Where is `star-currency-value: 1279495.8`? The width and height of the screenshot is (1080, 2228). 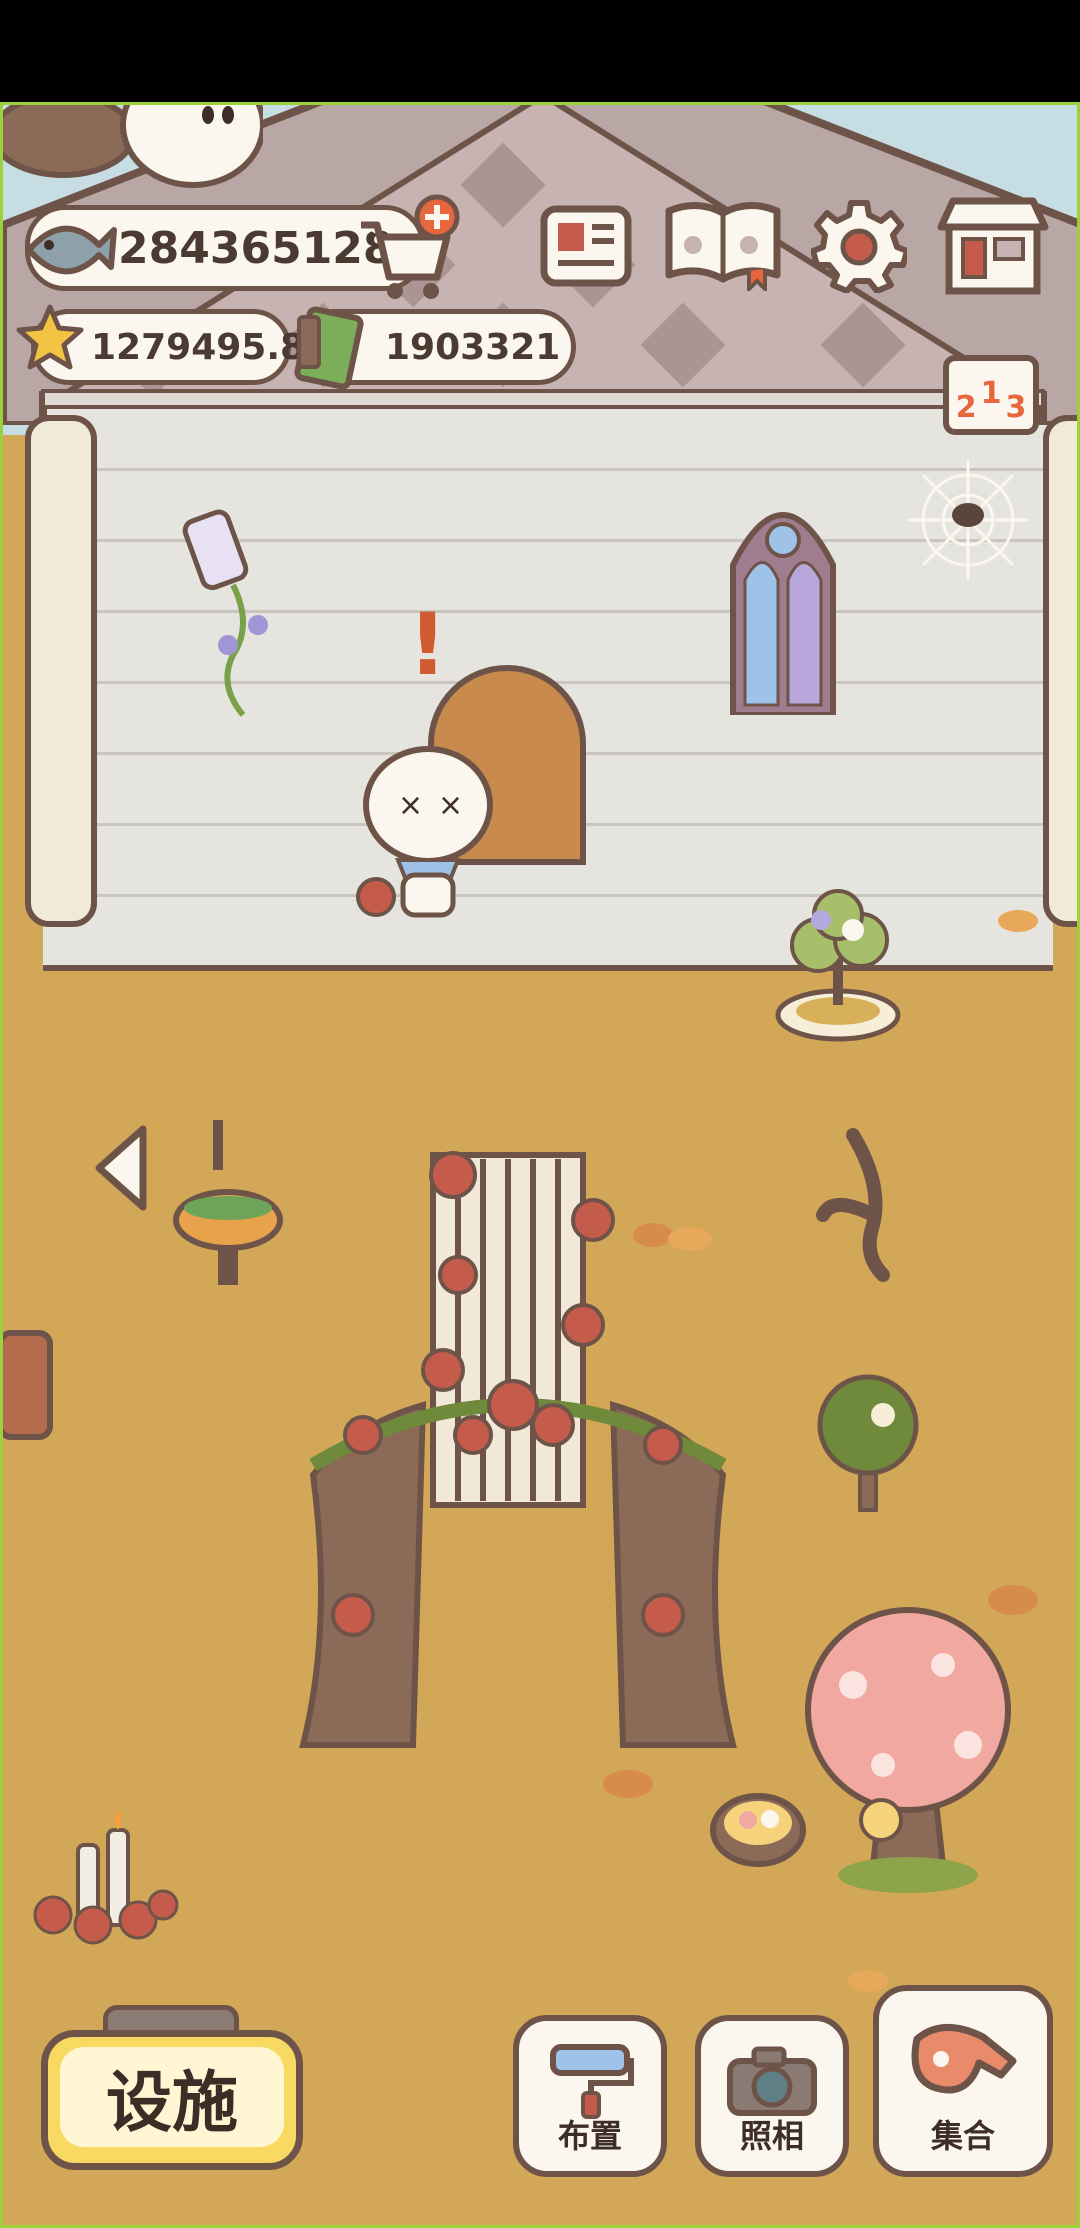 star-currency-value: 1279495.8 is located at coordinates (198, 347).